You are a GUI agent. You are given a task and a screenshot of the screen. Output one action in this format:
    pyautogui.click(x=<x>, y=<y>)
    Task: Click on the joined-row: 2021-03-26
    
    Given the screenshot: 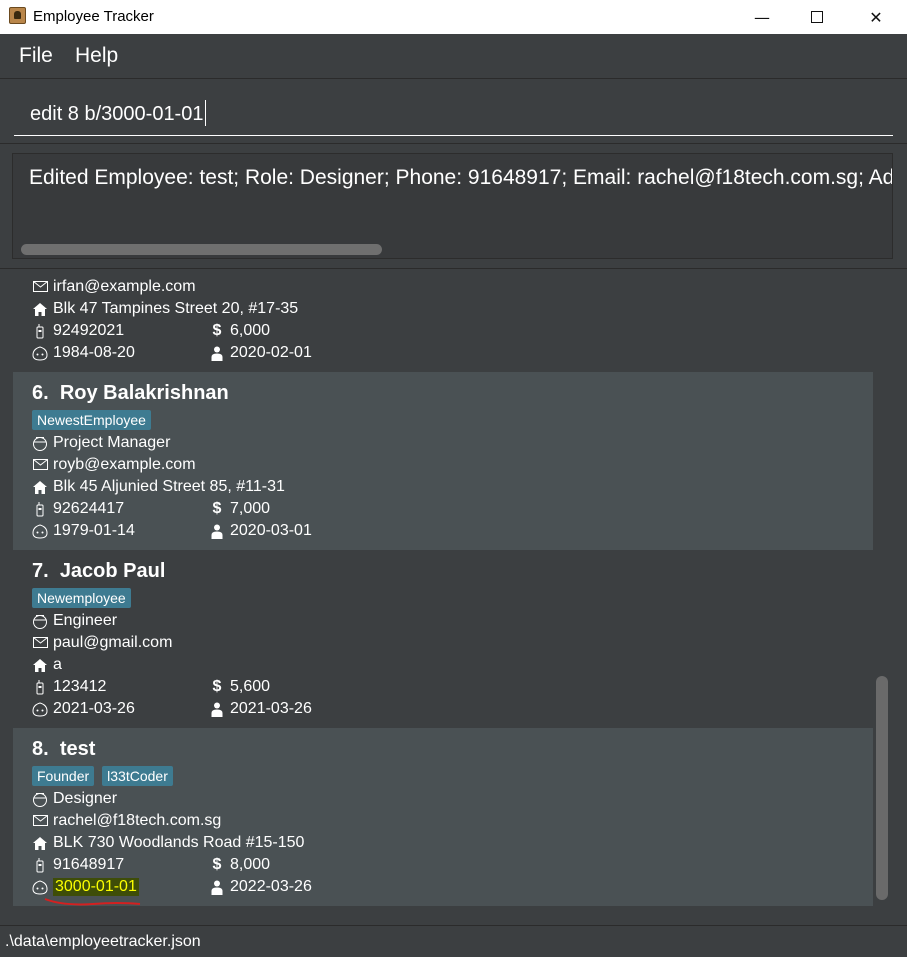 What is the action you would take?
    pyautogui.click(x=260, y=709)
    